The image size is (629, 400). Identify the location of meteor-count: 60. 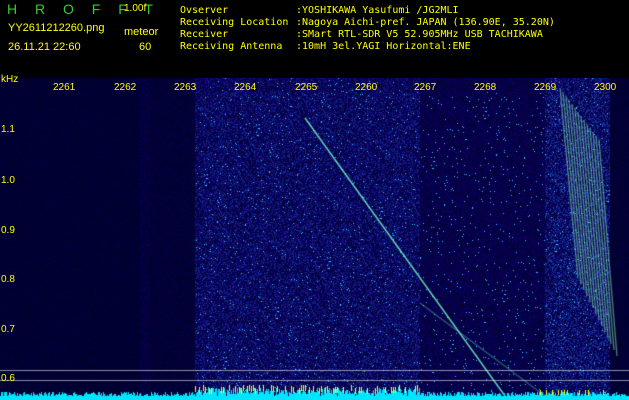
(145, 47).